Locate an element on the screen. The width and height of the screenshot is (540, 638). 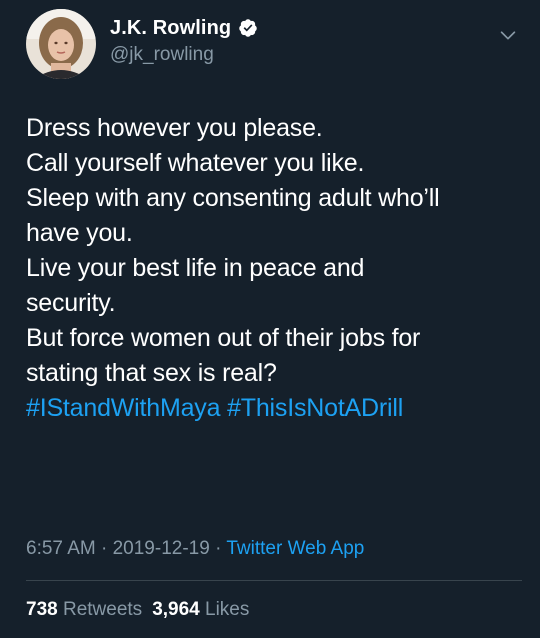
tweet-stats: 738 Retweets 3,964 Likes is located at coordinates (137, 610).